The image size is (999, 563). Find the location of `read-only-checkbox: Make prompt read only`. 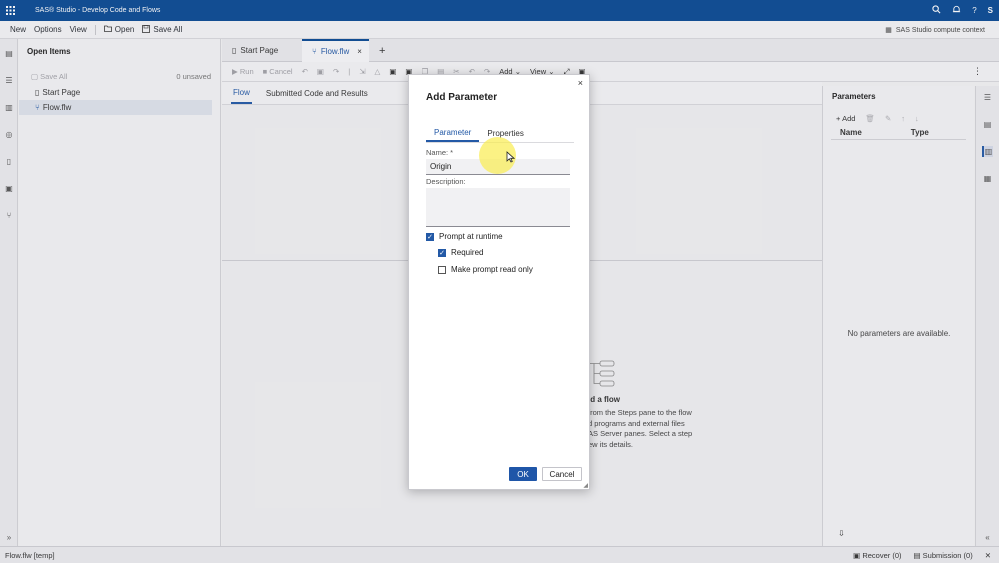

read-only-checkbox: Make prompt read only is located at coordinates (485, 269).